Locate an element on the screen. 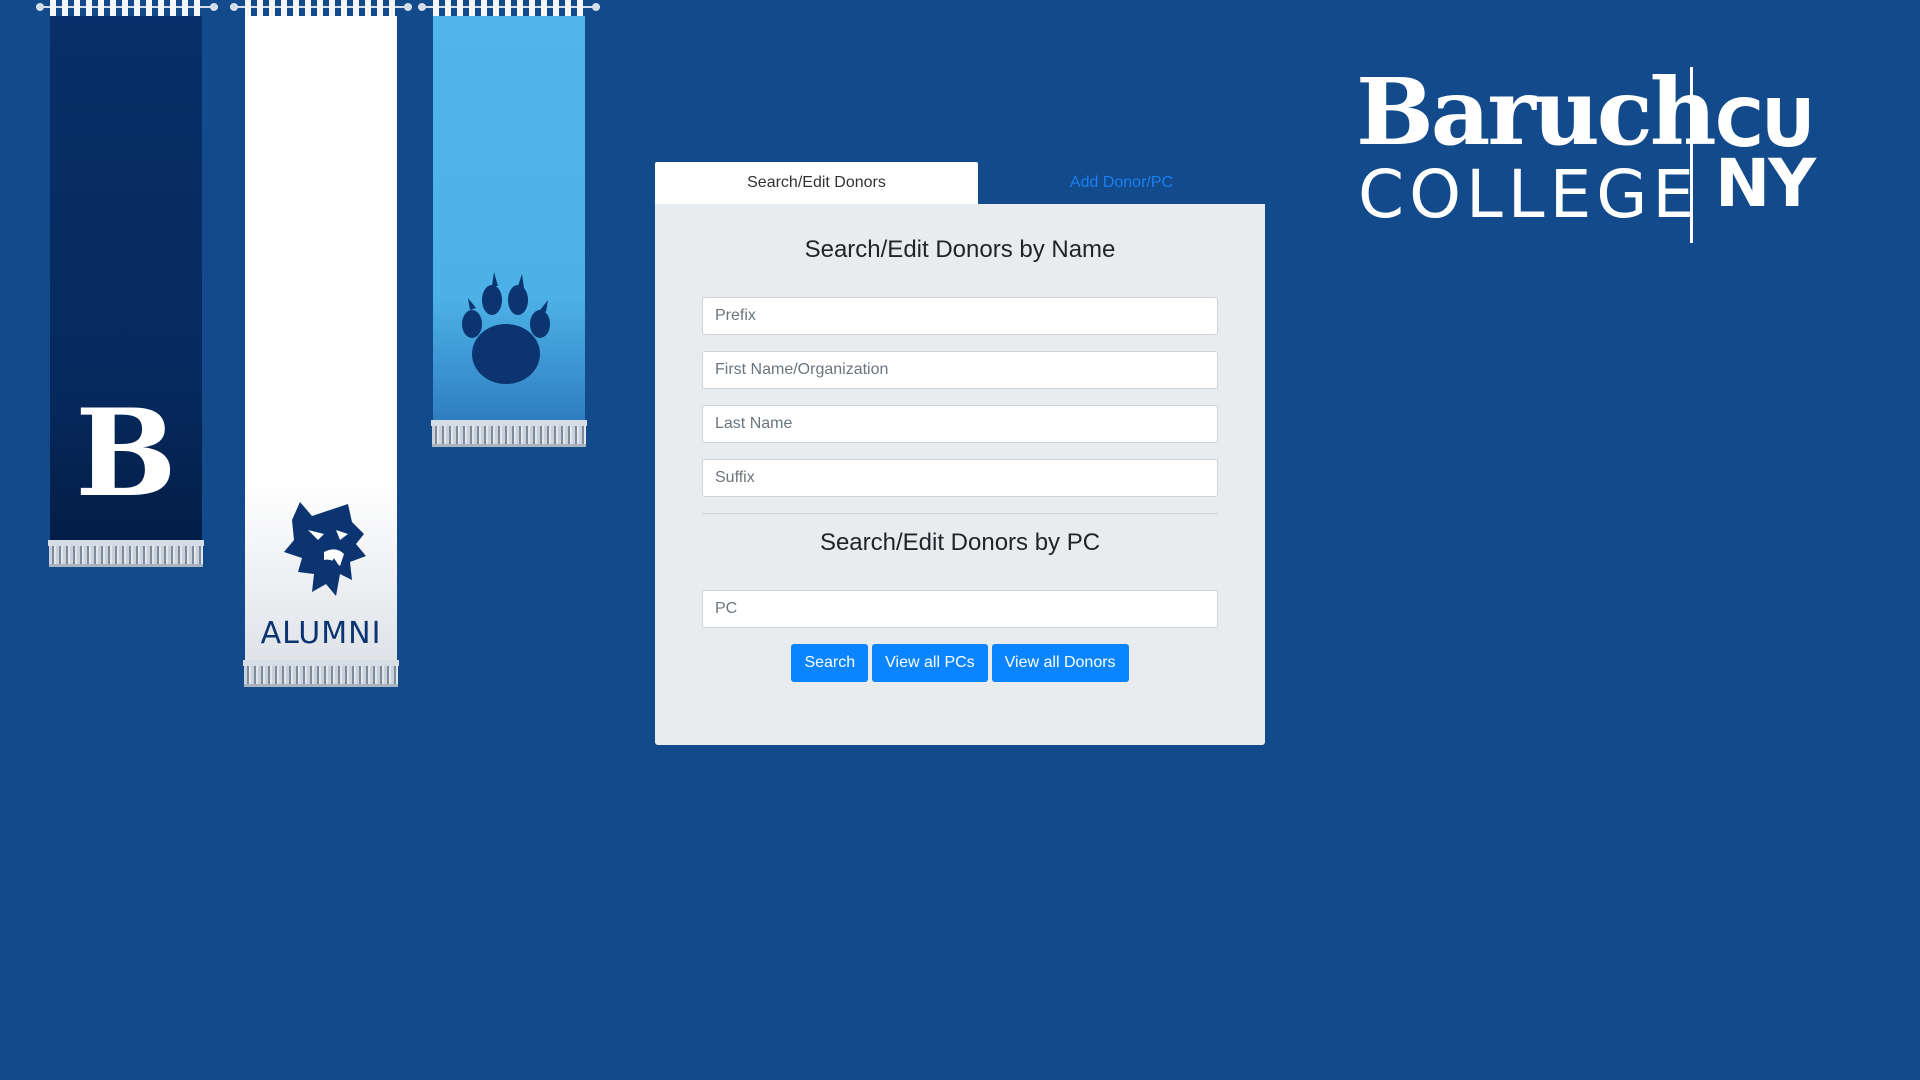  action-buttons: Search View all PCs View all Donors is located at coordinates (960, 663).